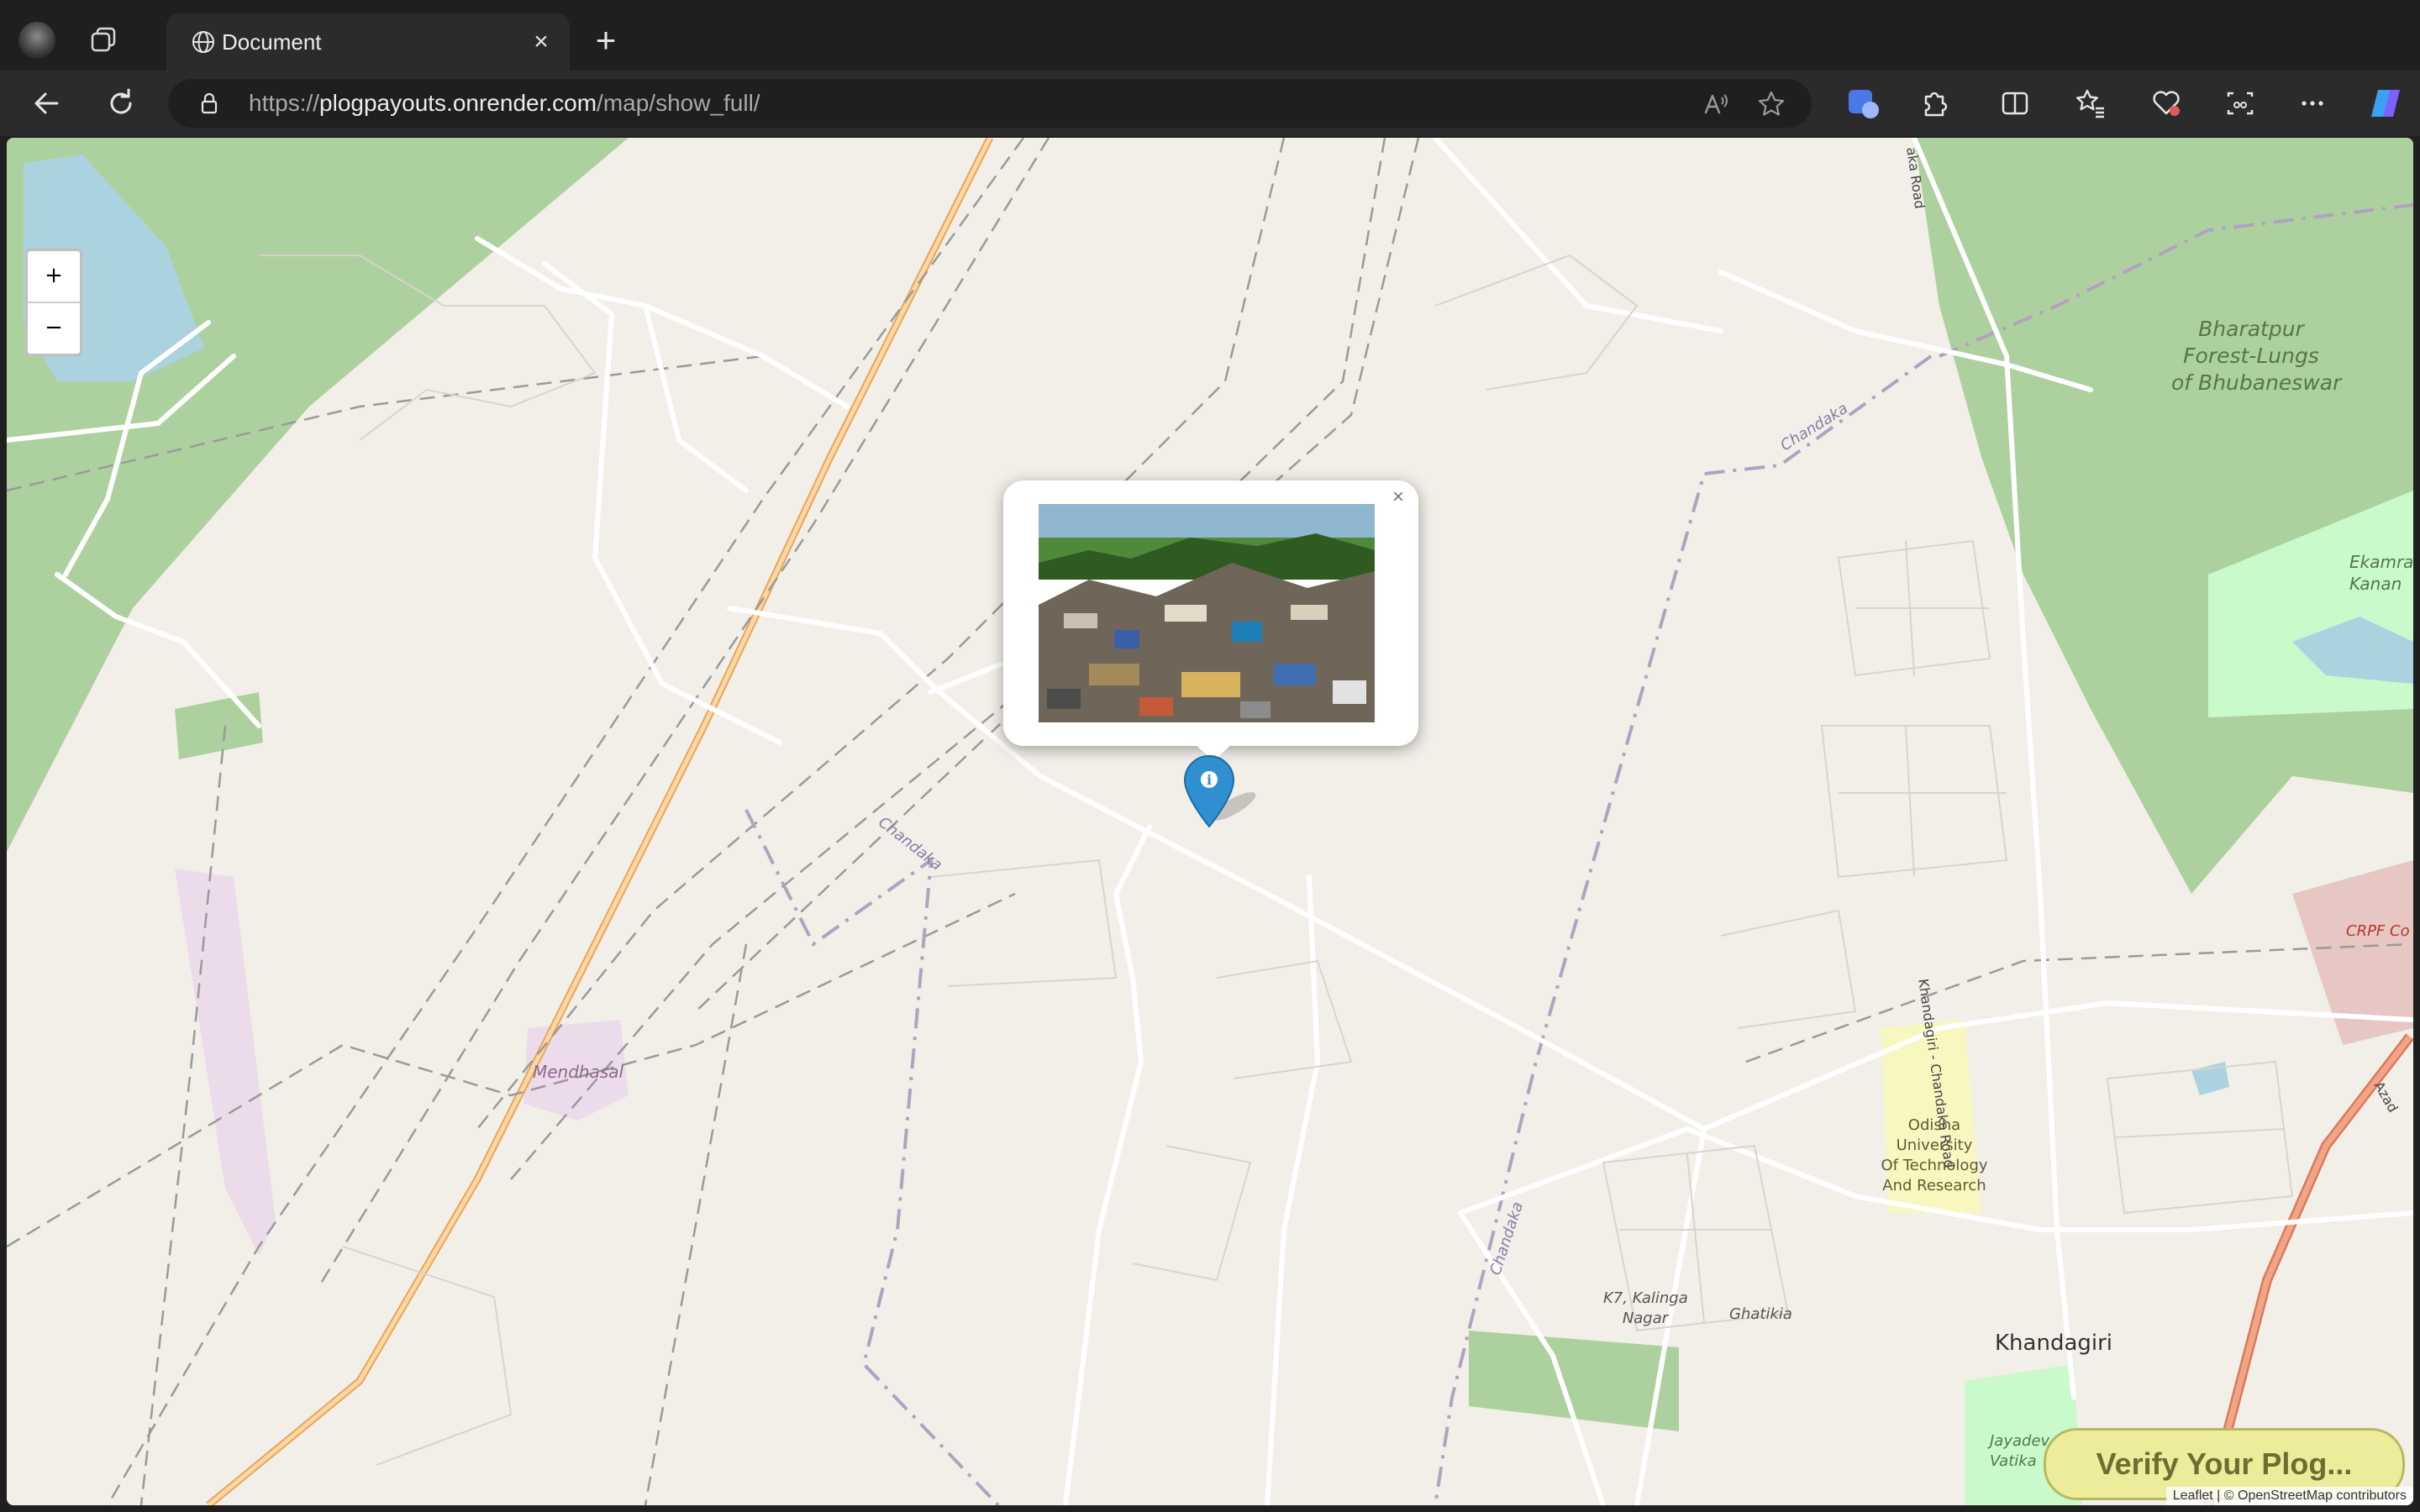 Image resolution: width=2420 pixels, height=1512 pixels. What do you see at coordinates (2240, 103) in the screenshot?
I see `screenshot-icon` at bounding box center [2240, 103].